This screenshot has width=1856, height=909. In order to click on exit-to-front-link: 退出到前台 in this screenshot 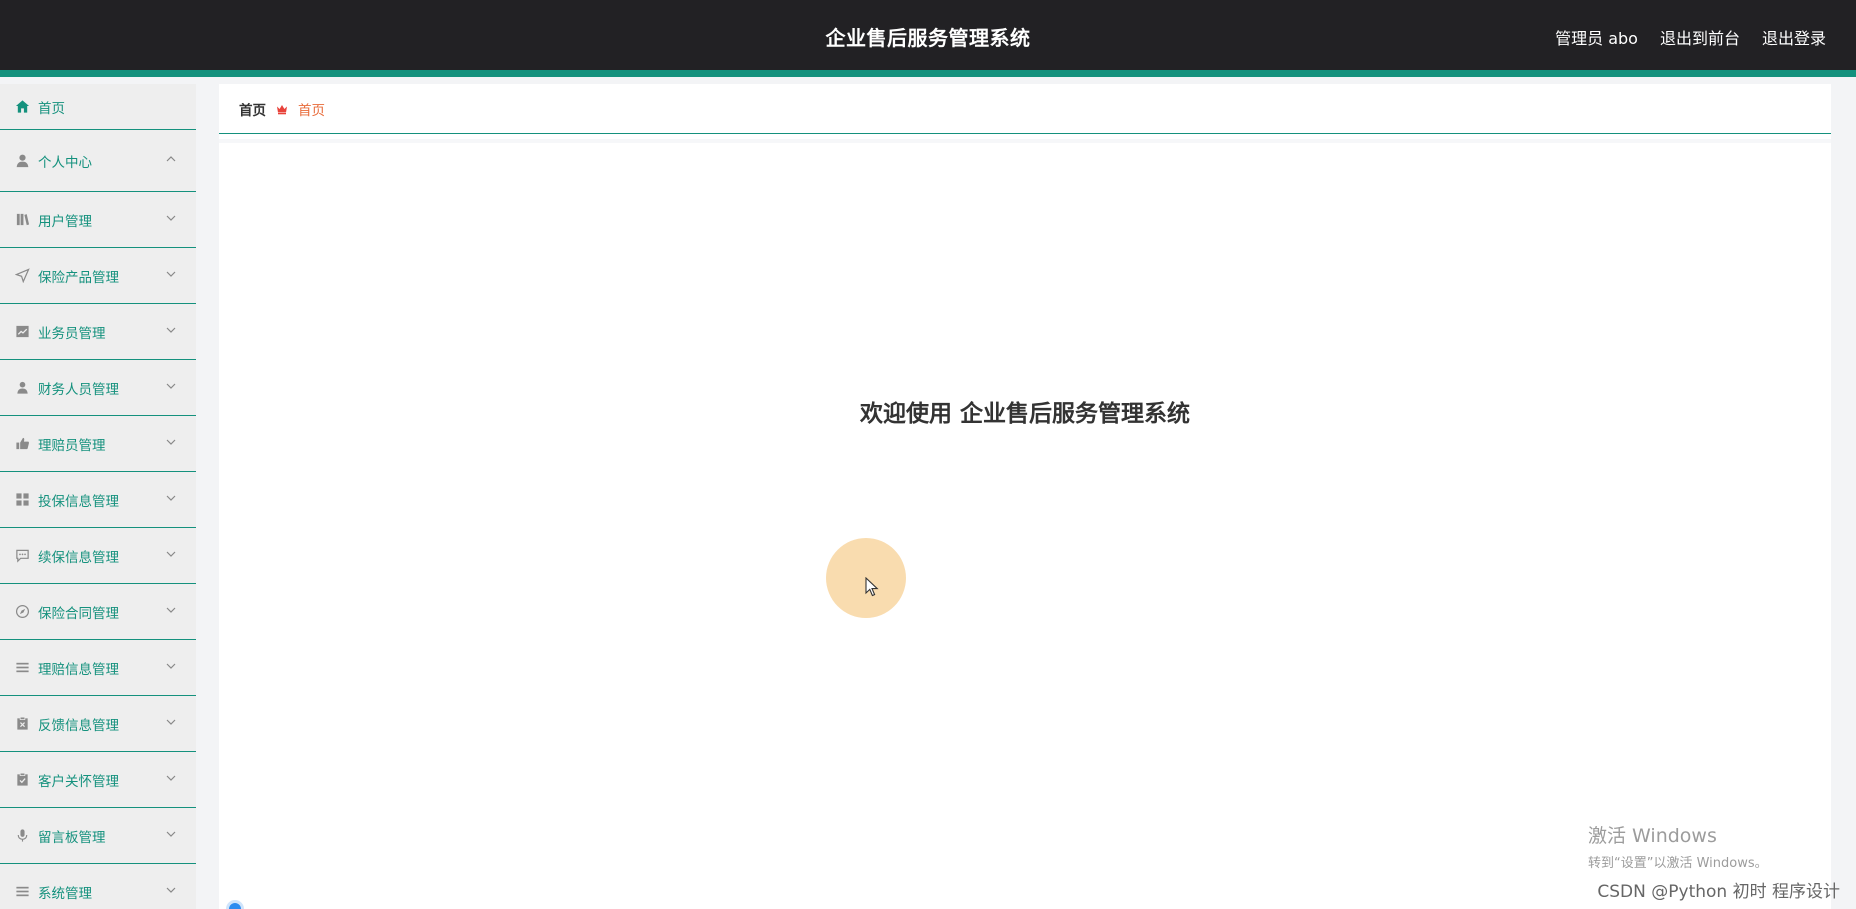, I will do `click(1700, 37)`.